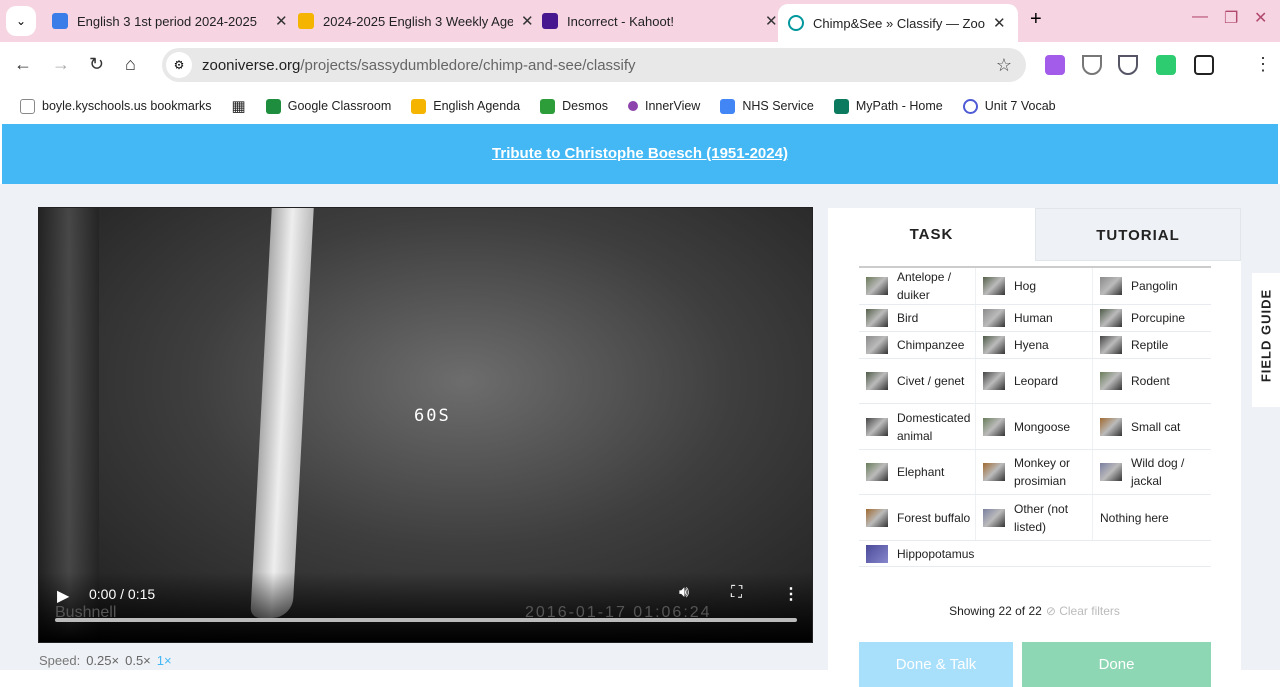 The image size is (1280, 687). Describe the element at coordinates (917, 381) in the screenshot. I see `species-choice: Civet / genet` at that location.